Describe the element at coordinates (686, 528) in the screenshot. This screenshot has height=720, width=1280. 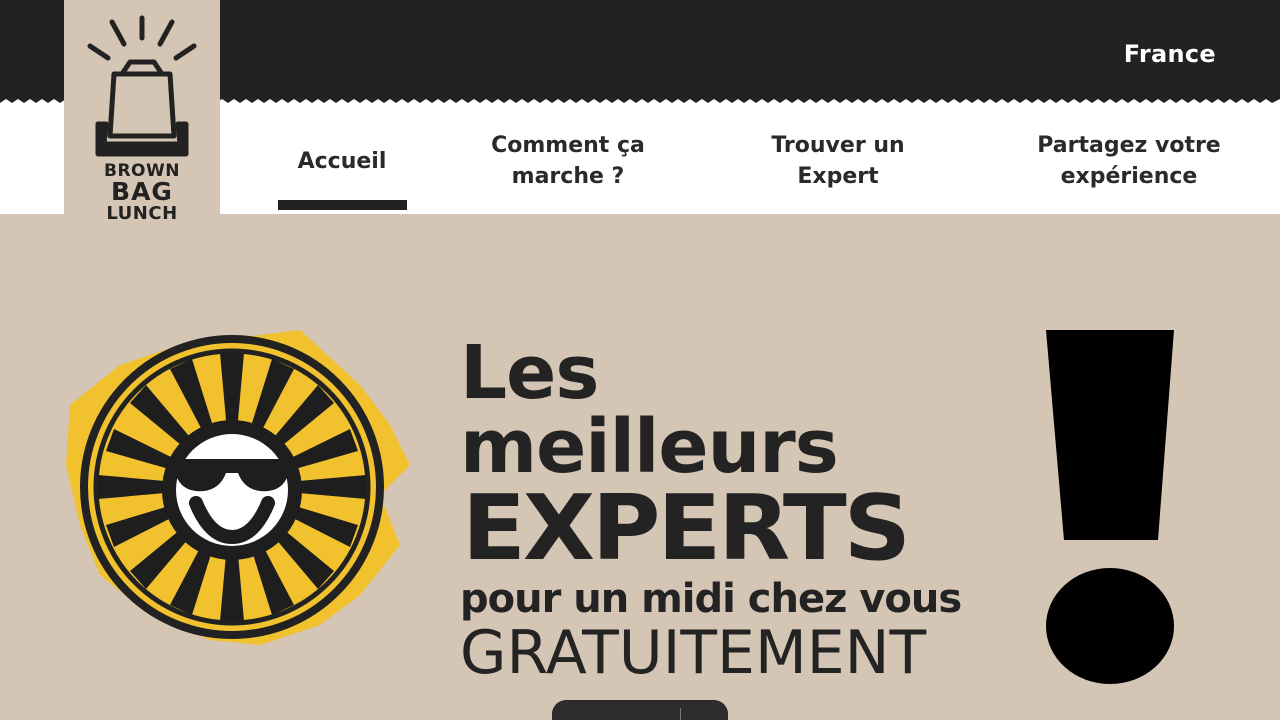
I see `hero-line-experts: EXPERTS` at that location.